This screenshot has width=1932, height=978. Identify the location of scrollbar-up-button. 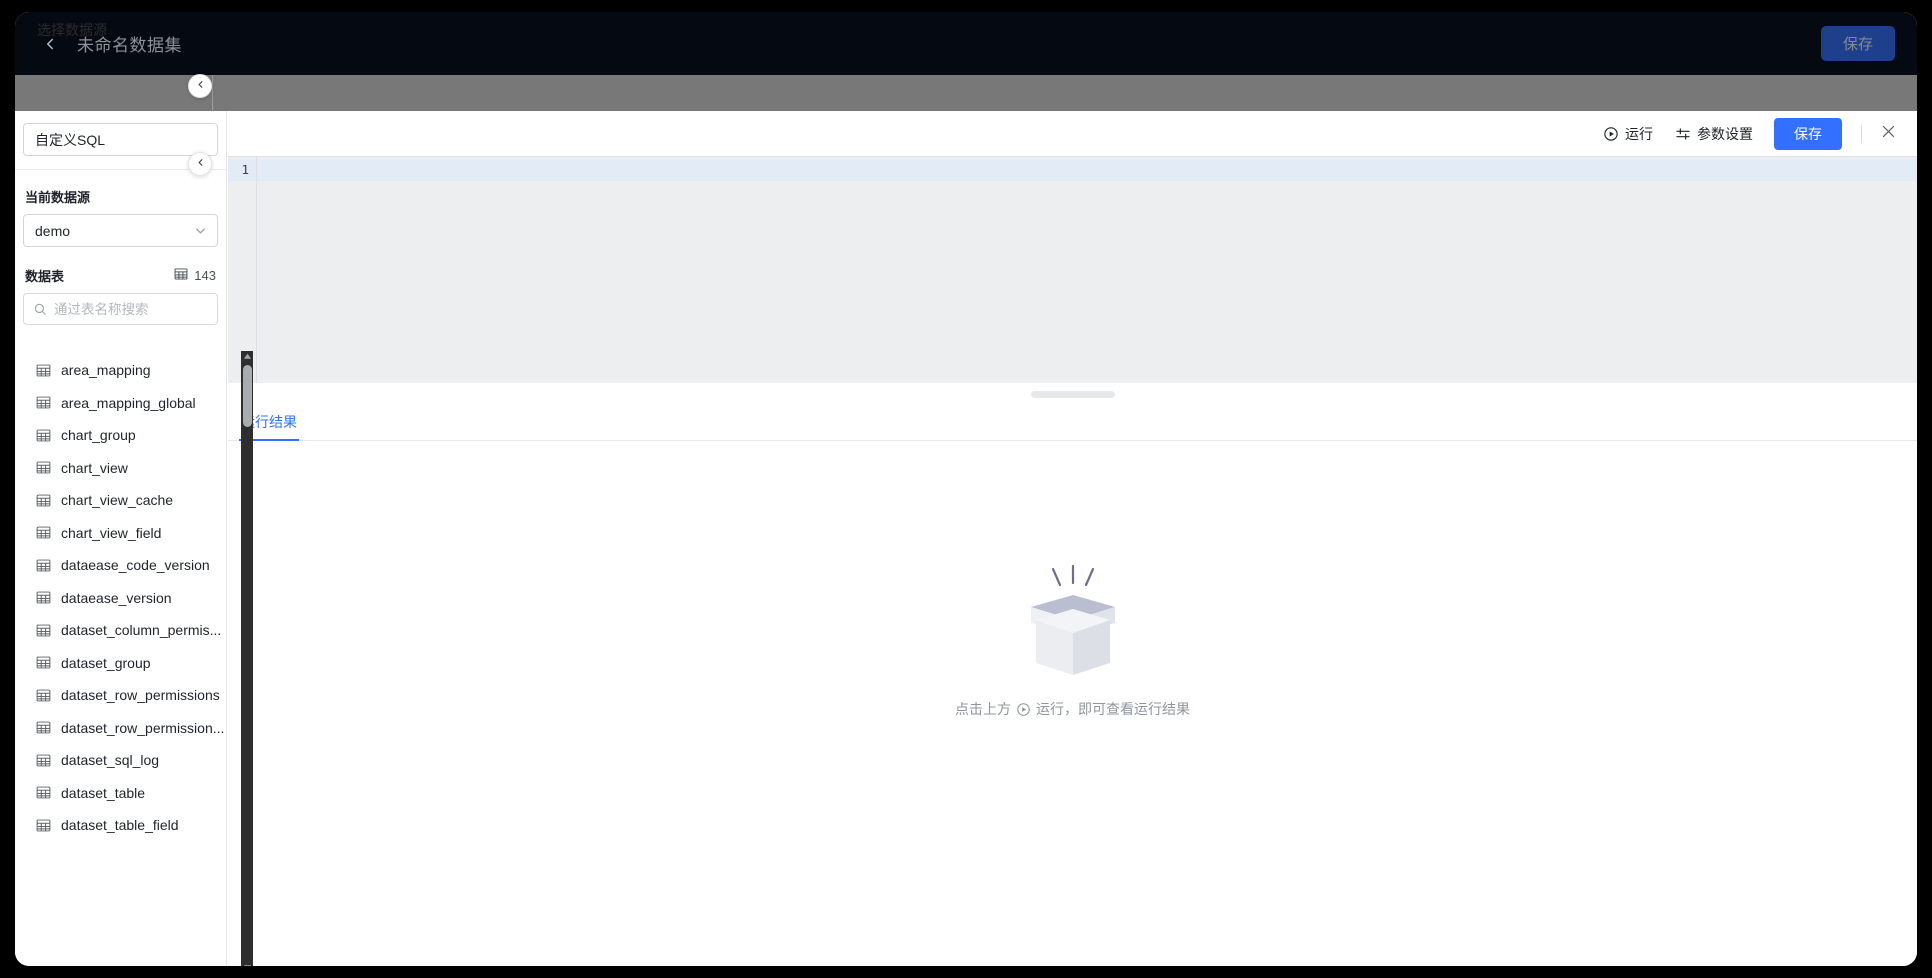
(247, 357).